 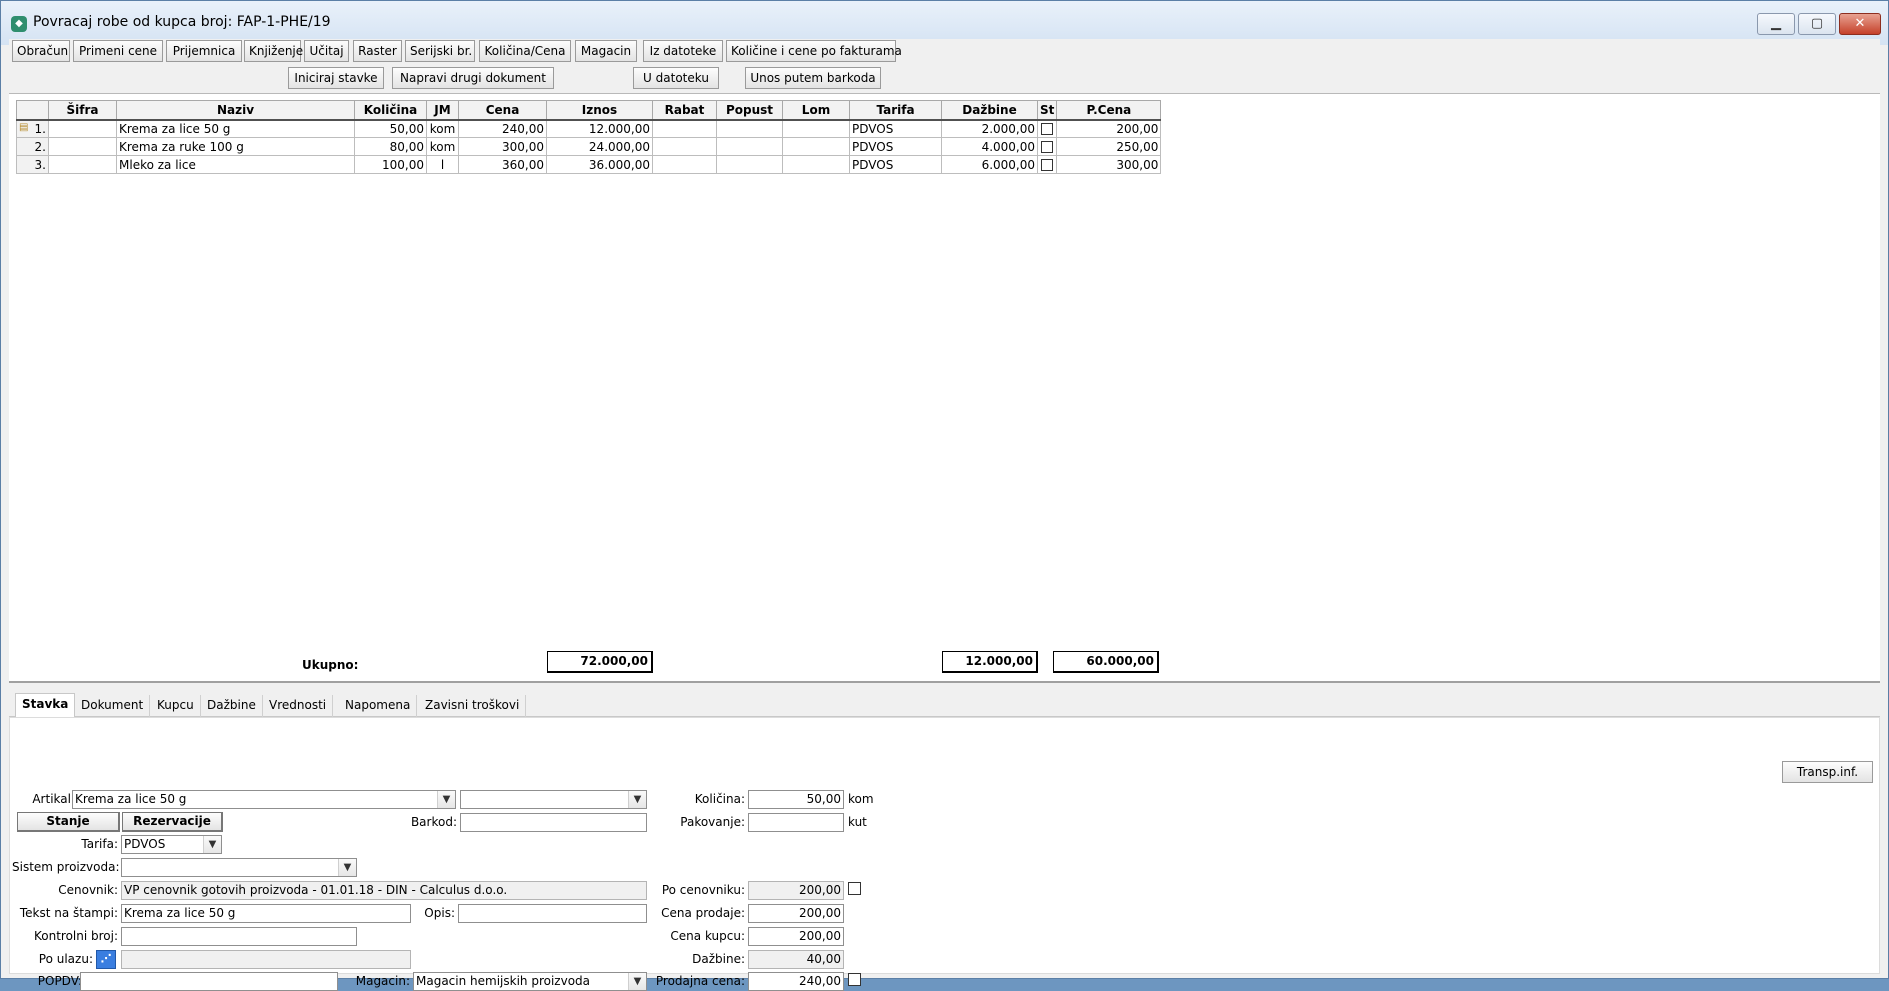 What do you see at coordinates (502, 146) in the screenshot?
I see `cell-cena: 300,00` at bounding box center [502, 146].